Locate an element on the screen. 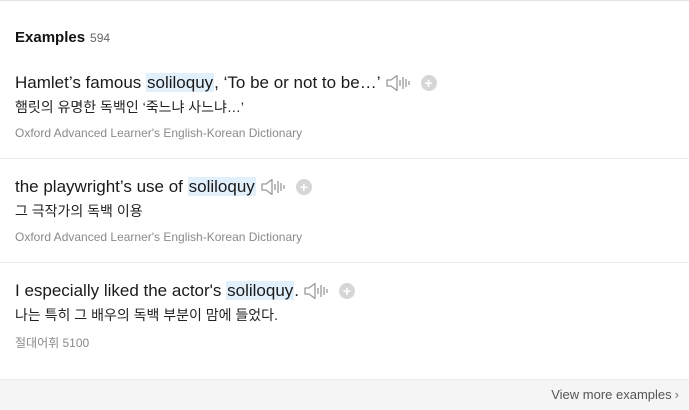 The width and height of the screenshot is (689, 410). footer-bar: View more examples › is located at coordinates (344, 394).